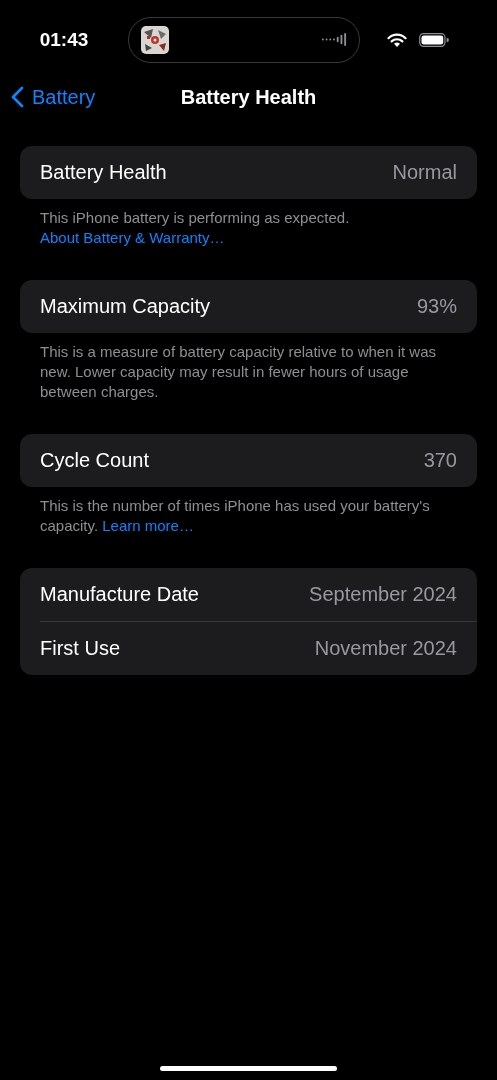  I want to click on wifi-icon, so click(397, 40).